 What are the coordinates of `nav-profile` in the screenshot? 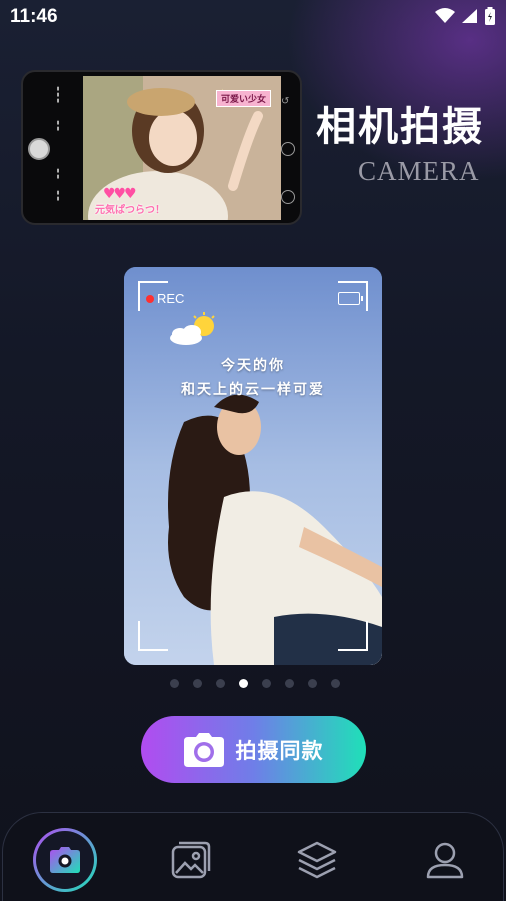 It's located at (445, 860).